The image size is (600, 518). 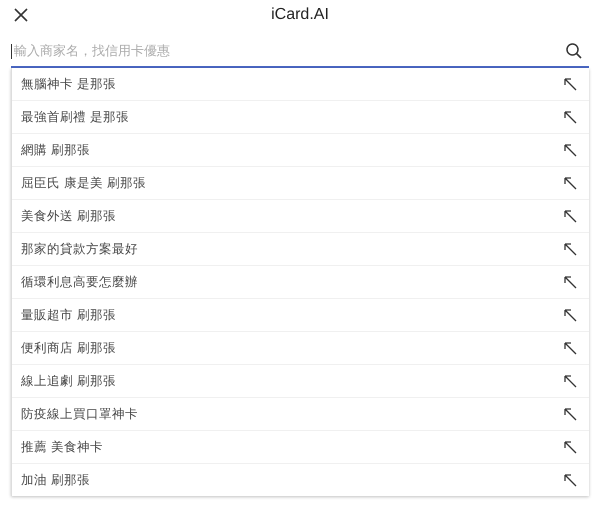 What do you see at coordinates (300, 215) in the screenshot?
I see `suggestion-item: 美食外送 刷那張` at bounding box center [300, 215].